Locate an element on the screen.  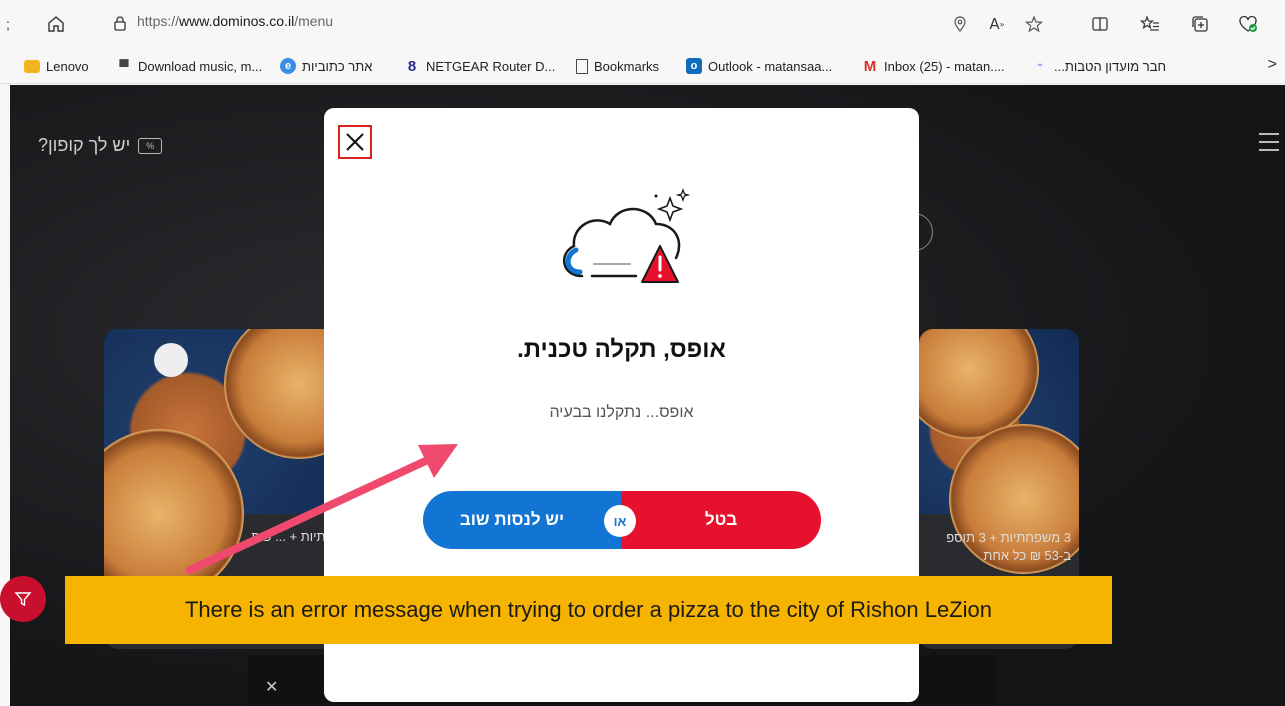
deal-card-caption: 3 משפחתיות + 3 תוספ is located at coordinates (1008, 537).